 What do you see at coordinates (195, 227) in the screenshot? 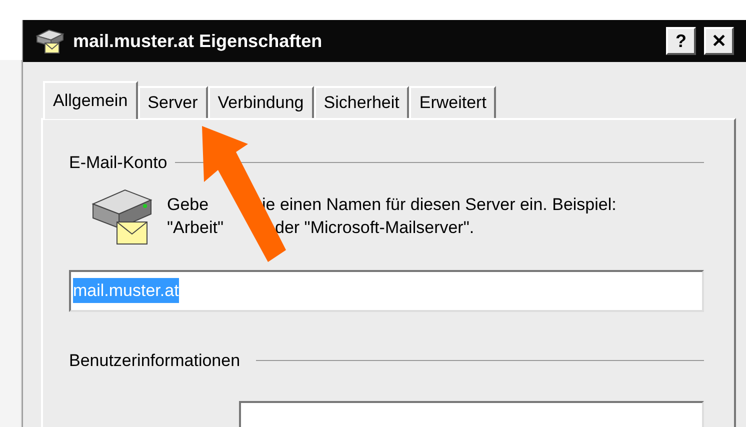
I see `description-text: "Arbeit"` at bounding box center [195, 227].